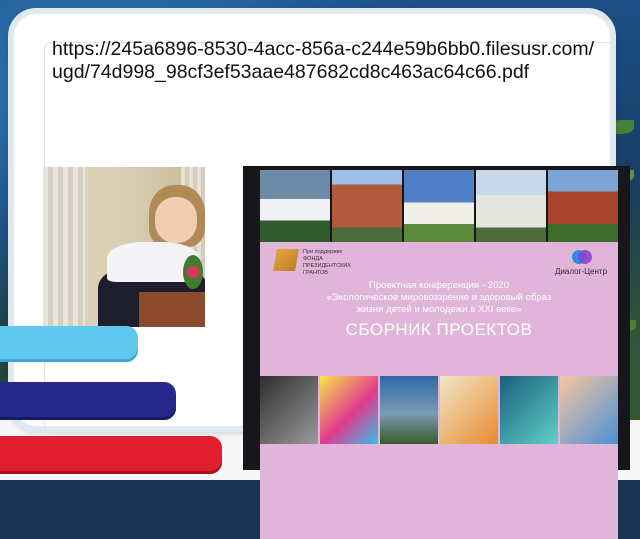  I want to click on dialog-center-name: Диалог-Центр, so click(581, 271).